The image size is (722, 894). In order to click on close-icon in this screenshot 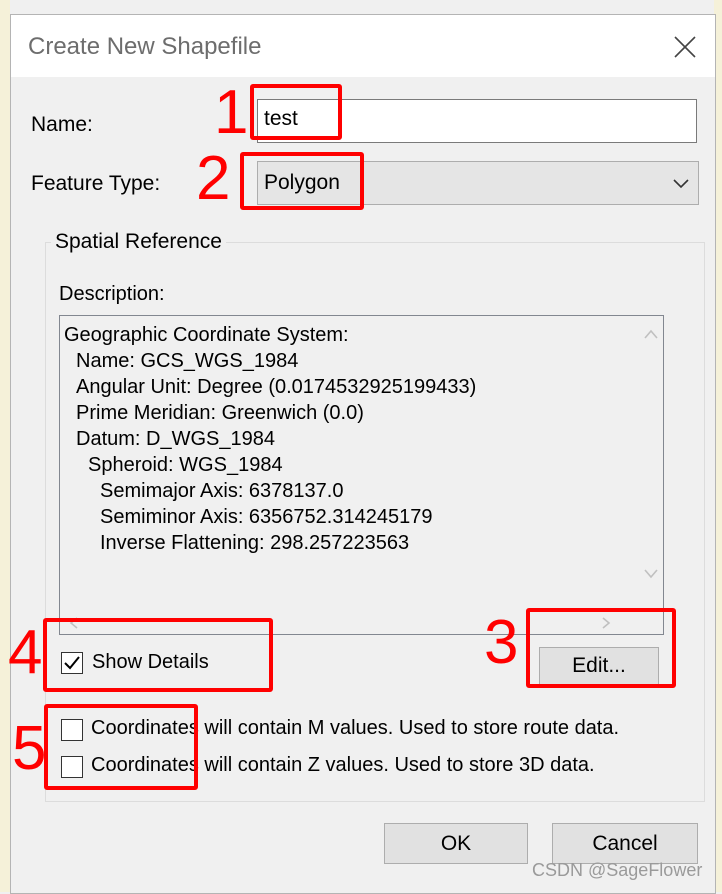, I will do `click(685, 47)`.